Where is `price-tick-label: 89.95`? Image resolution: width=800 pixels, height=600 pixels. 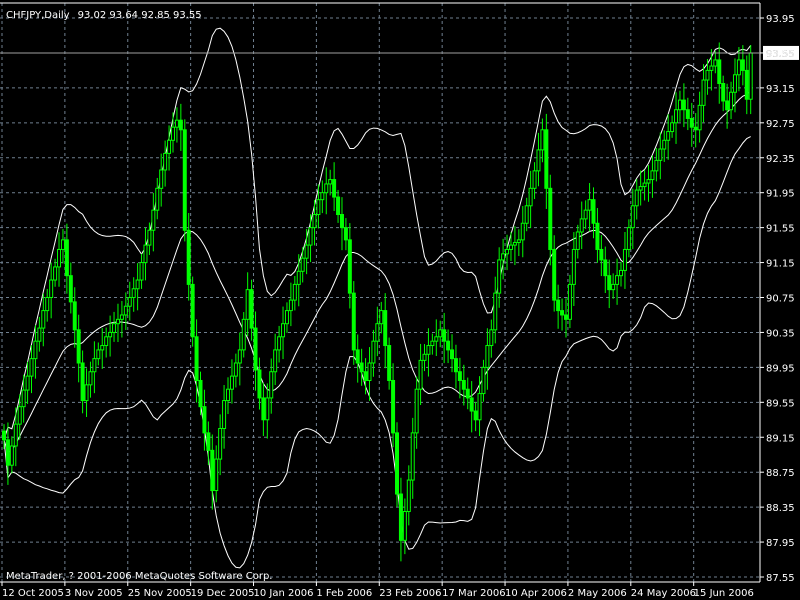 price-tick-label: 89.95 is located at coordinates (780, 368).